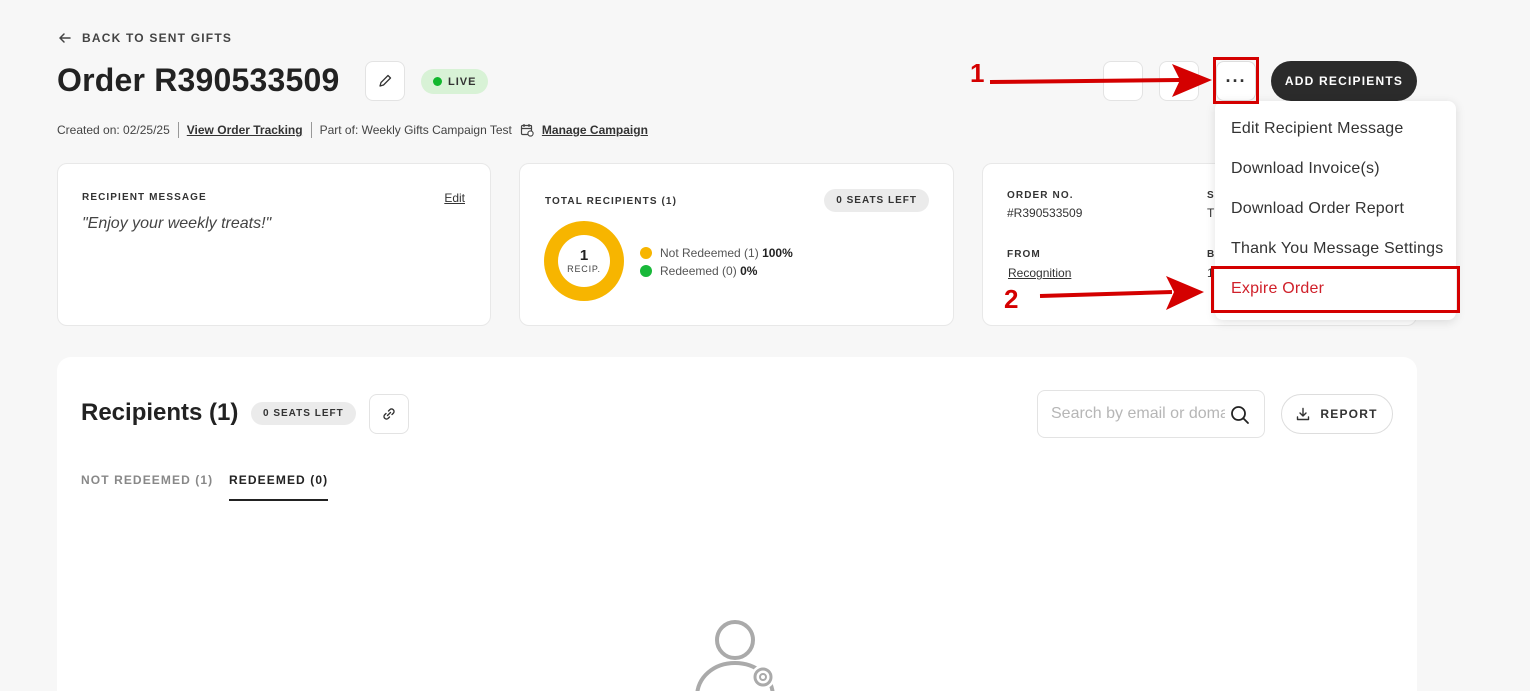 The height and width of the screenshot is (691, 1530). Describe the element at coordinates (1121, 293) in the screenshot. I see `arrow-2-icon` at that location.